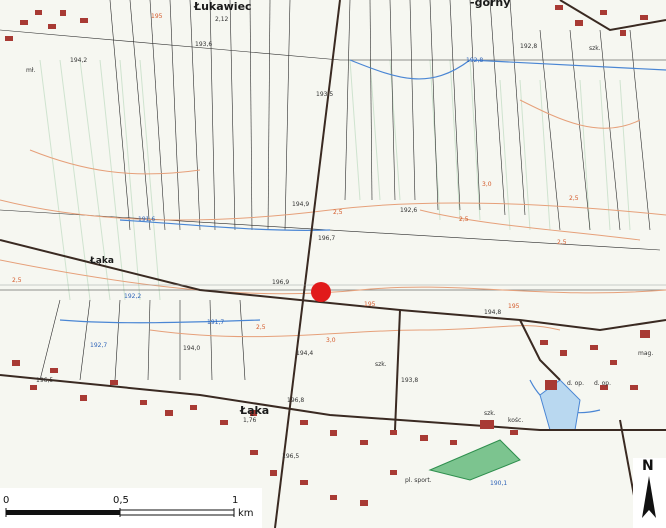 Image resolution: width=666 pixels, height=528 pixels. What do you see at coordinates (255, 410) in the screenshot?
I see `place-label-laka-south: Łąka` at bounding box center [255, 410].